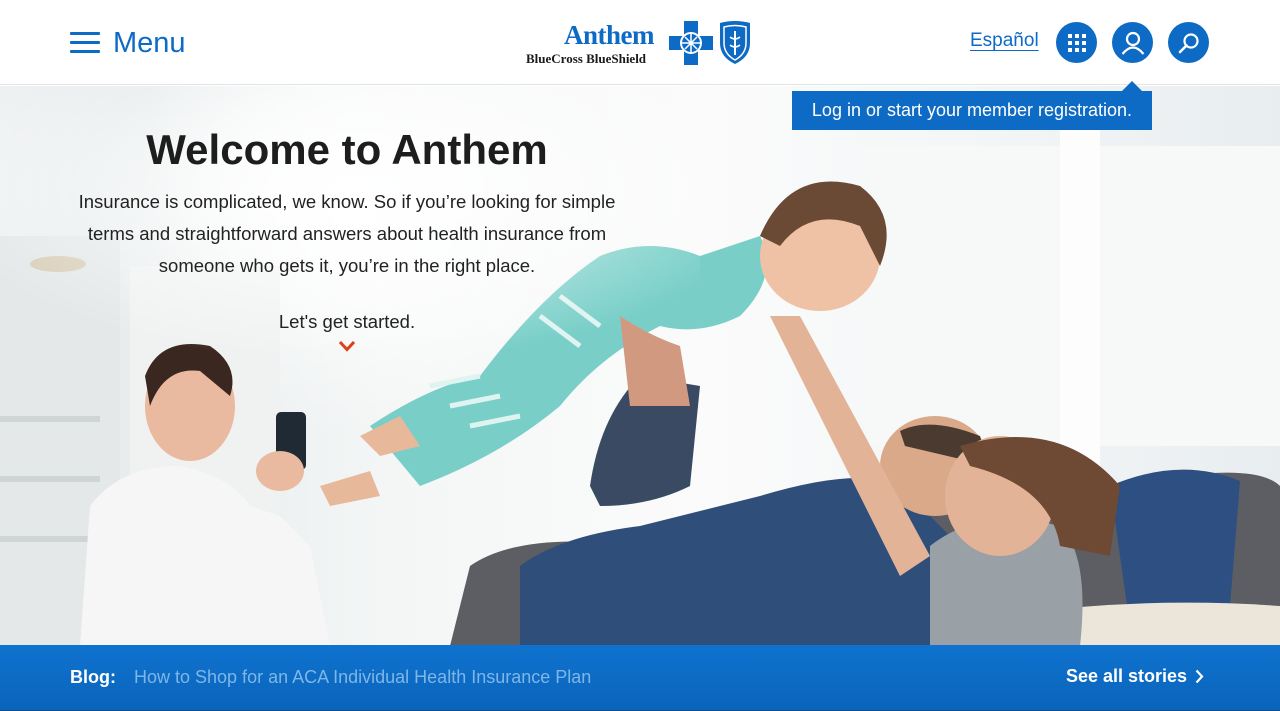 This screenshot has width=1280, height=711. Describe the element at coordinates (1004, 41) in the screenshot. I see `espanol-link: Español` at that location.